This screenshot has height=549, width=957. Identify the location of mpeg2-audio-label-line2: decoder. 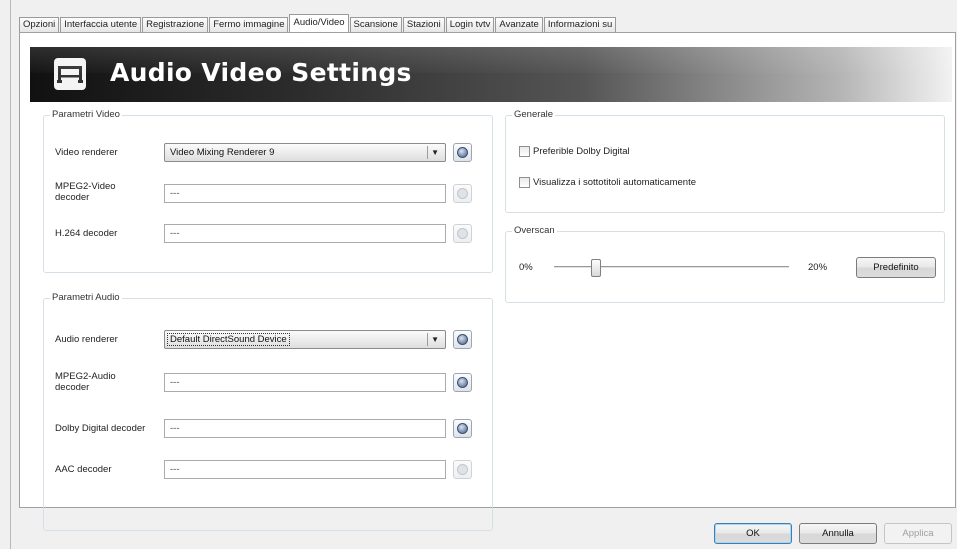
(72, 387).